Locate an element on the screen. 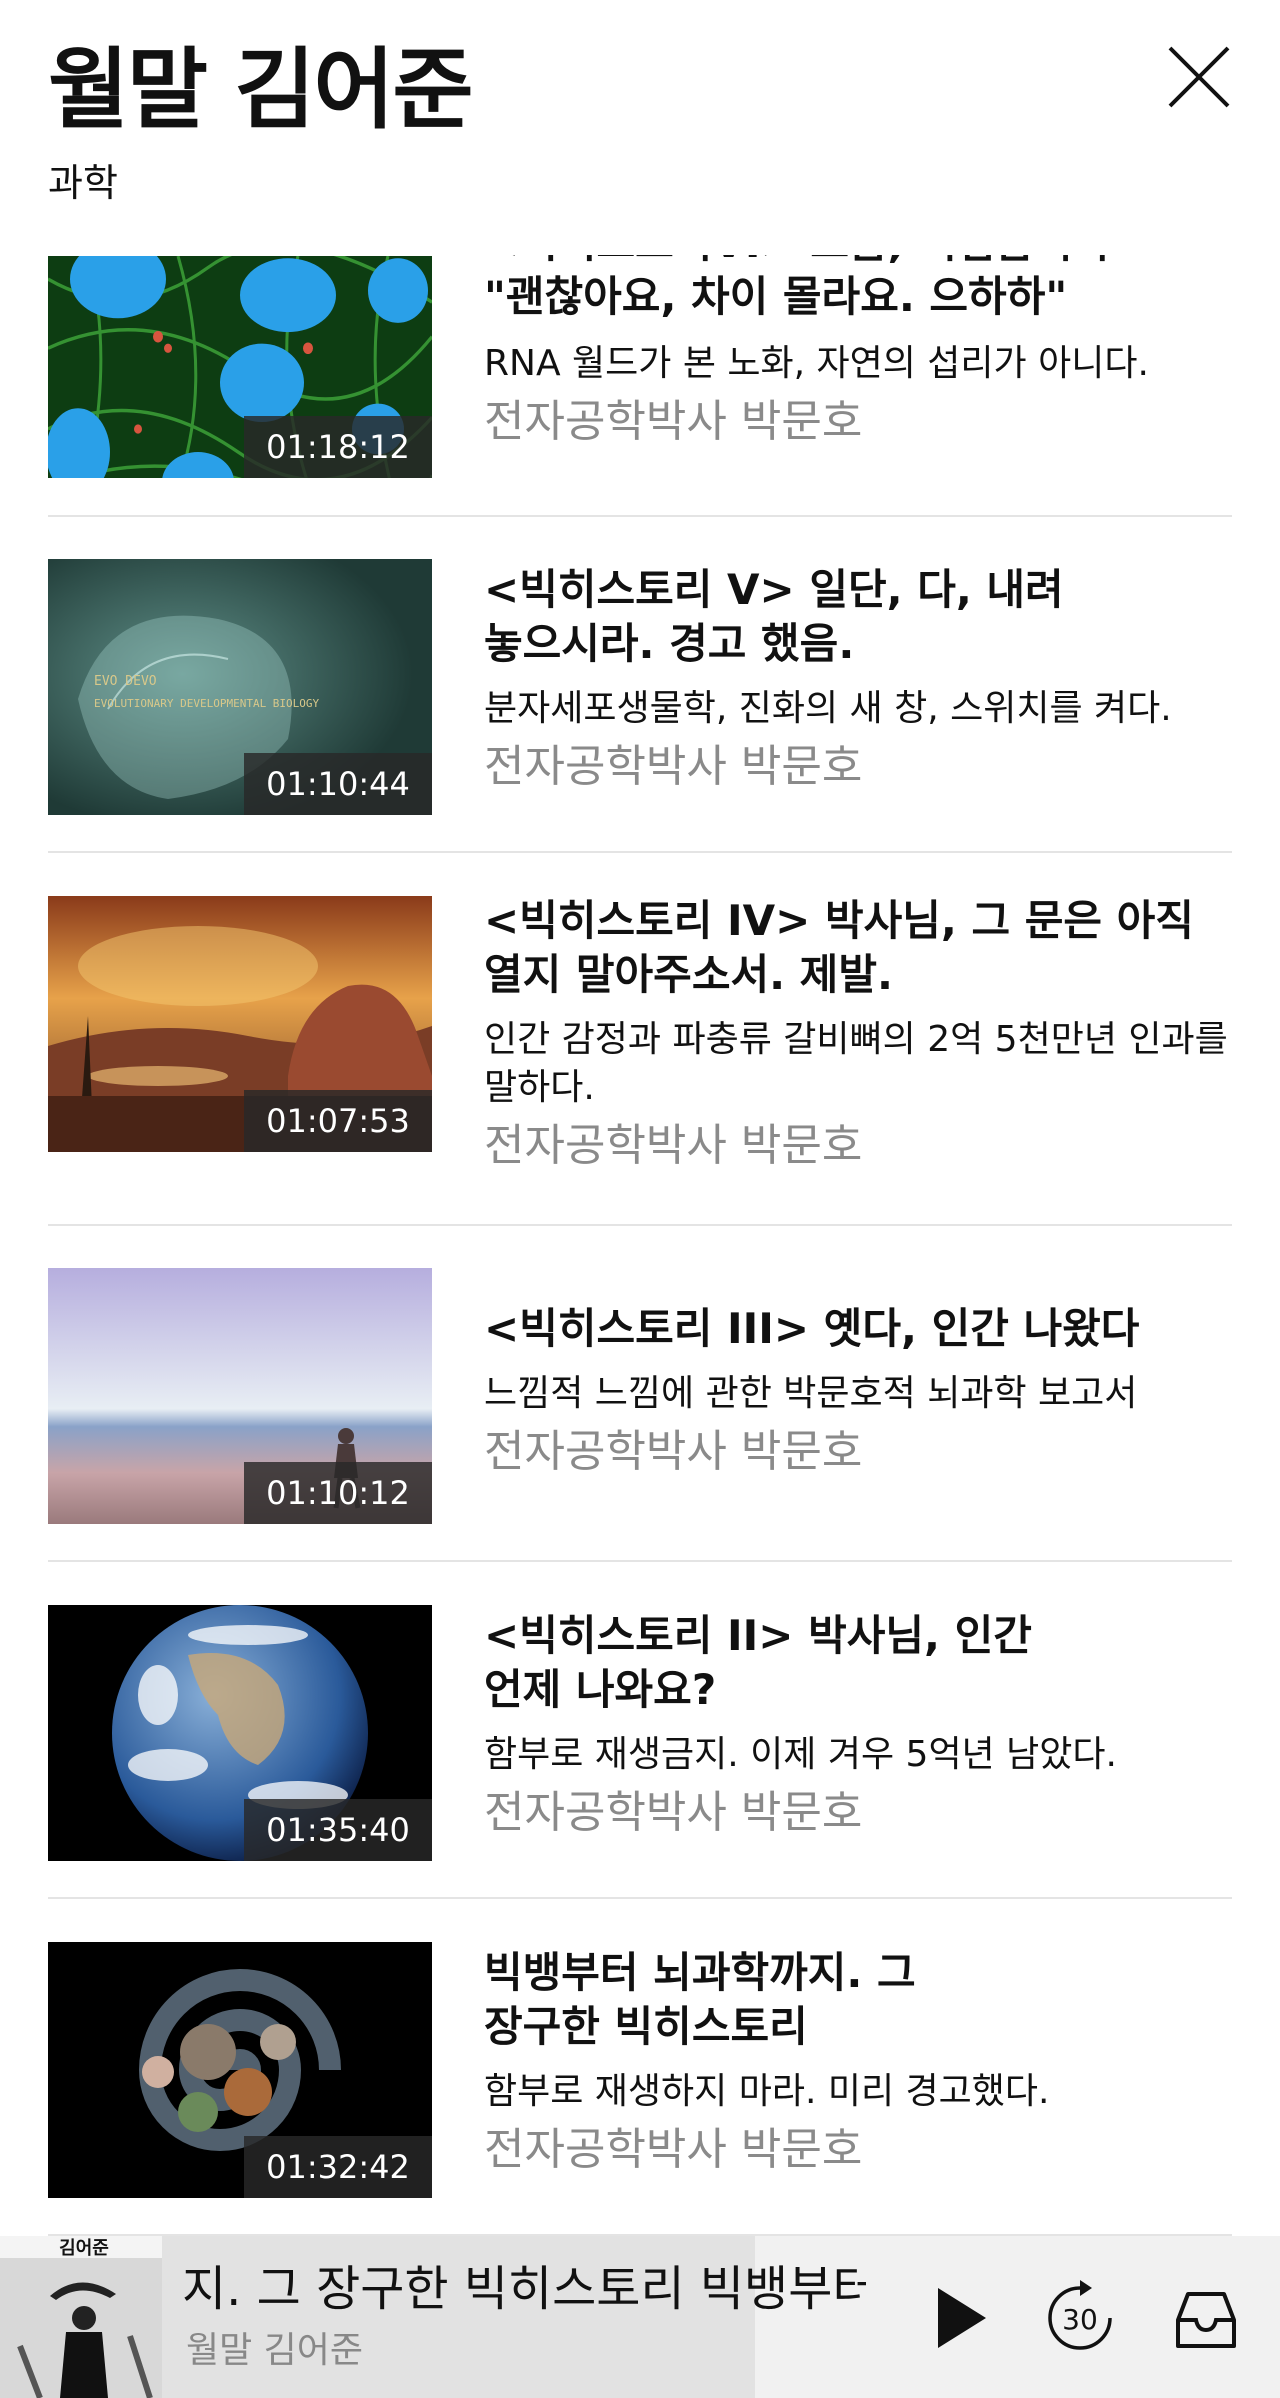  svg-text: EVO DEVO is located at coordinates (125, 681).